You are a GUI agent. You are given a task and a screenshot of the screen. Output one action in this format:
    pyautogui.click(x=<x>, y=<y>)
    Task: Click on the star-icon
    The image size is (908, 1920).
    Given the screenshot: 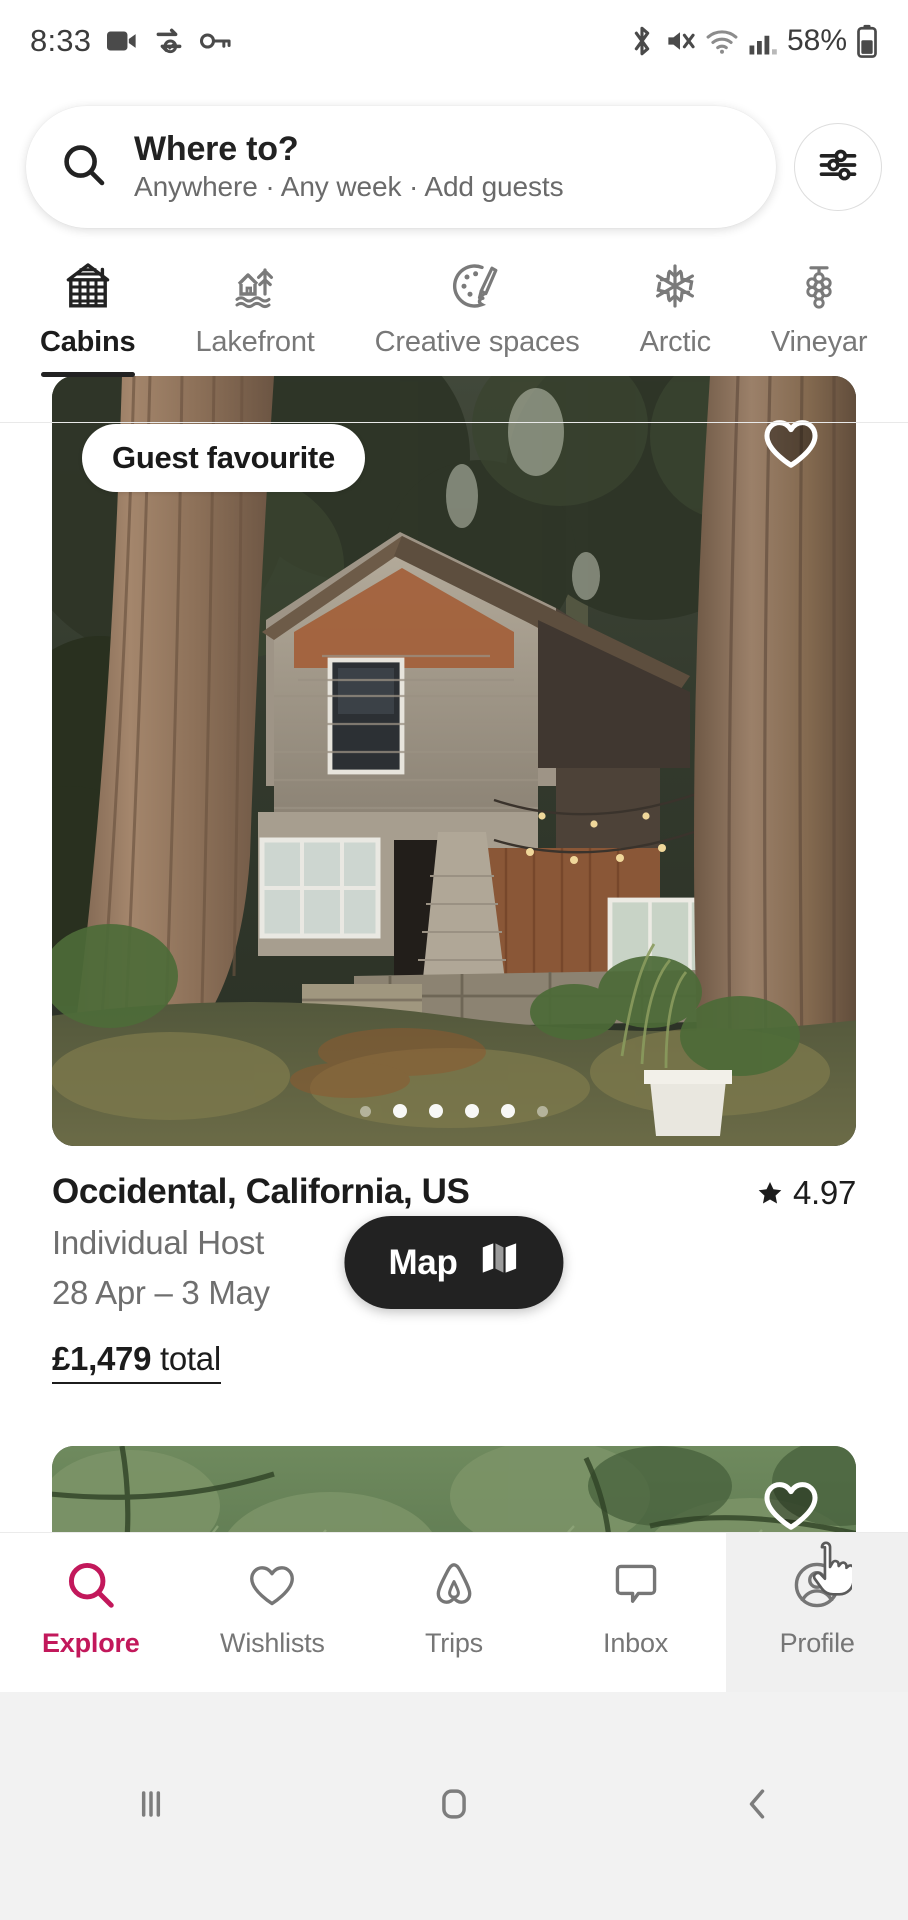 What is the action you would take?
    pyautogui.click(x=770, y=1193)
    